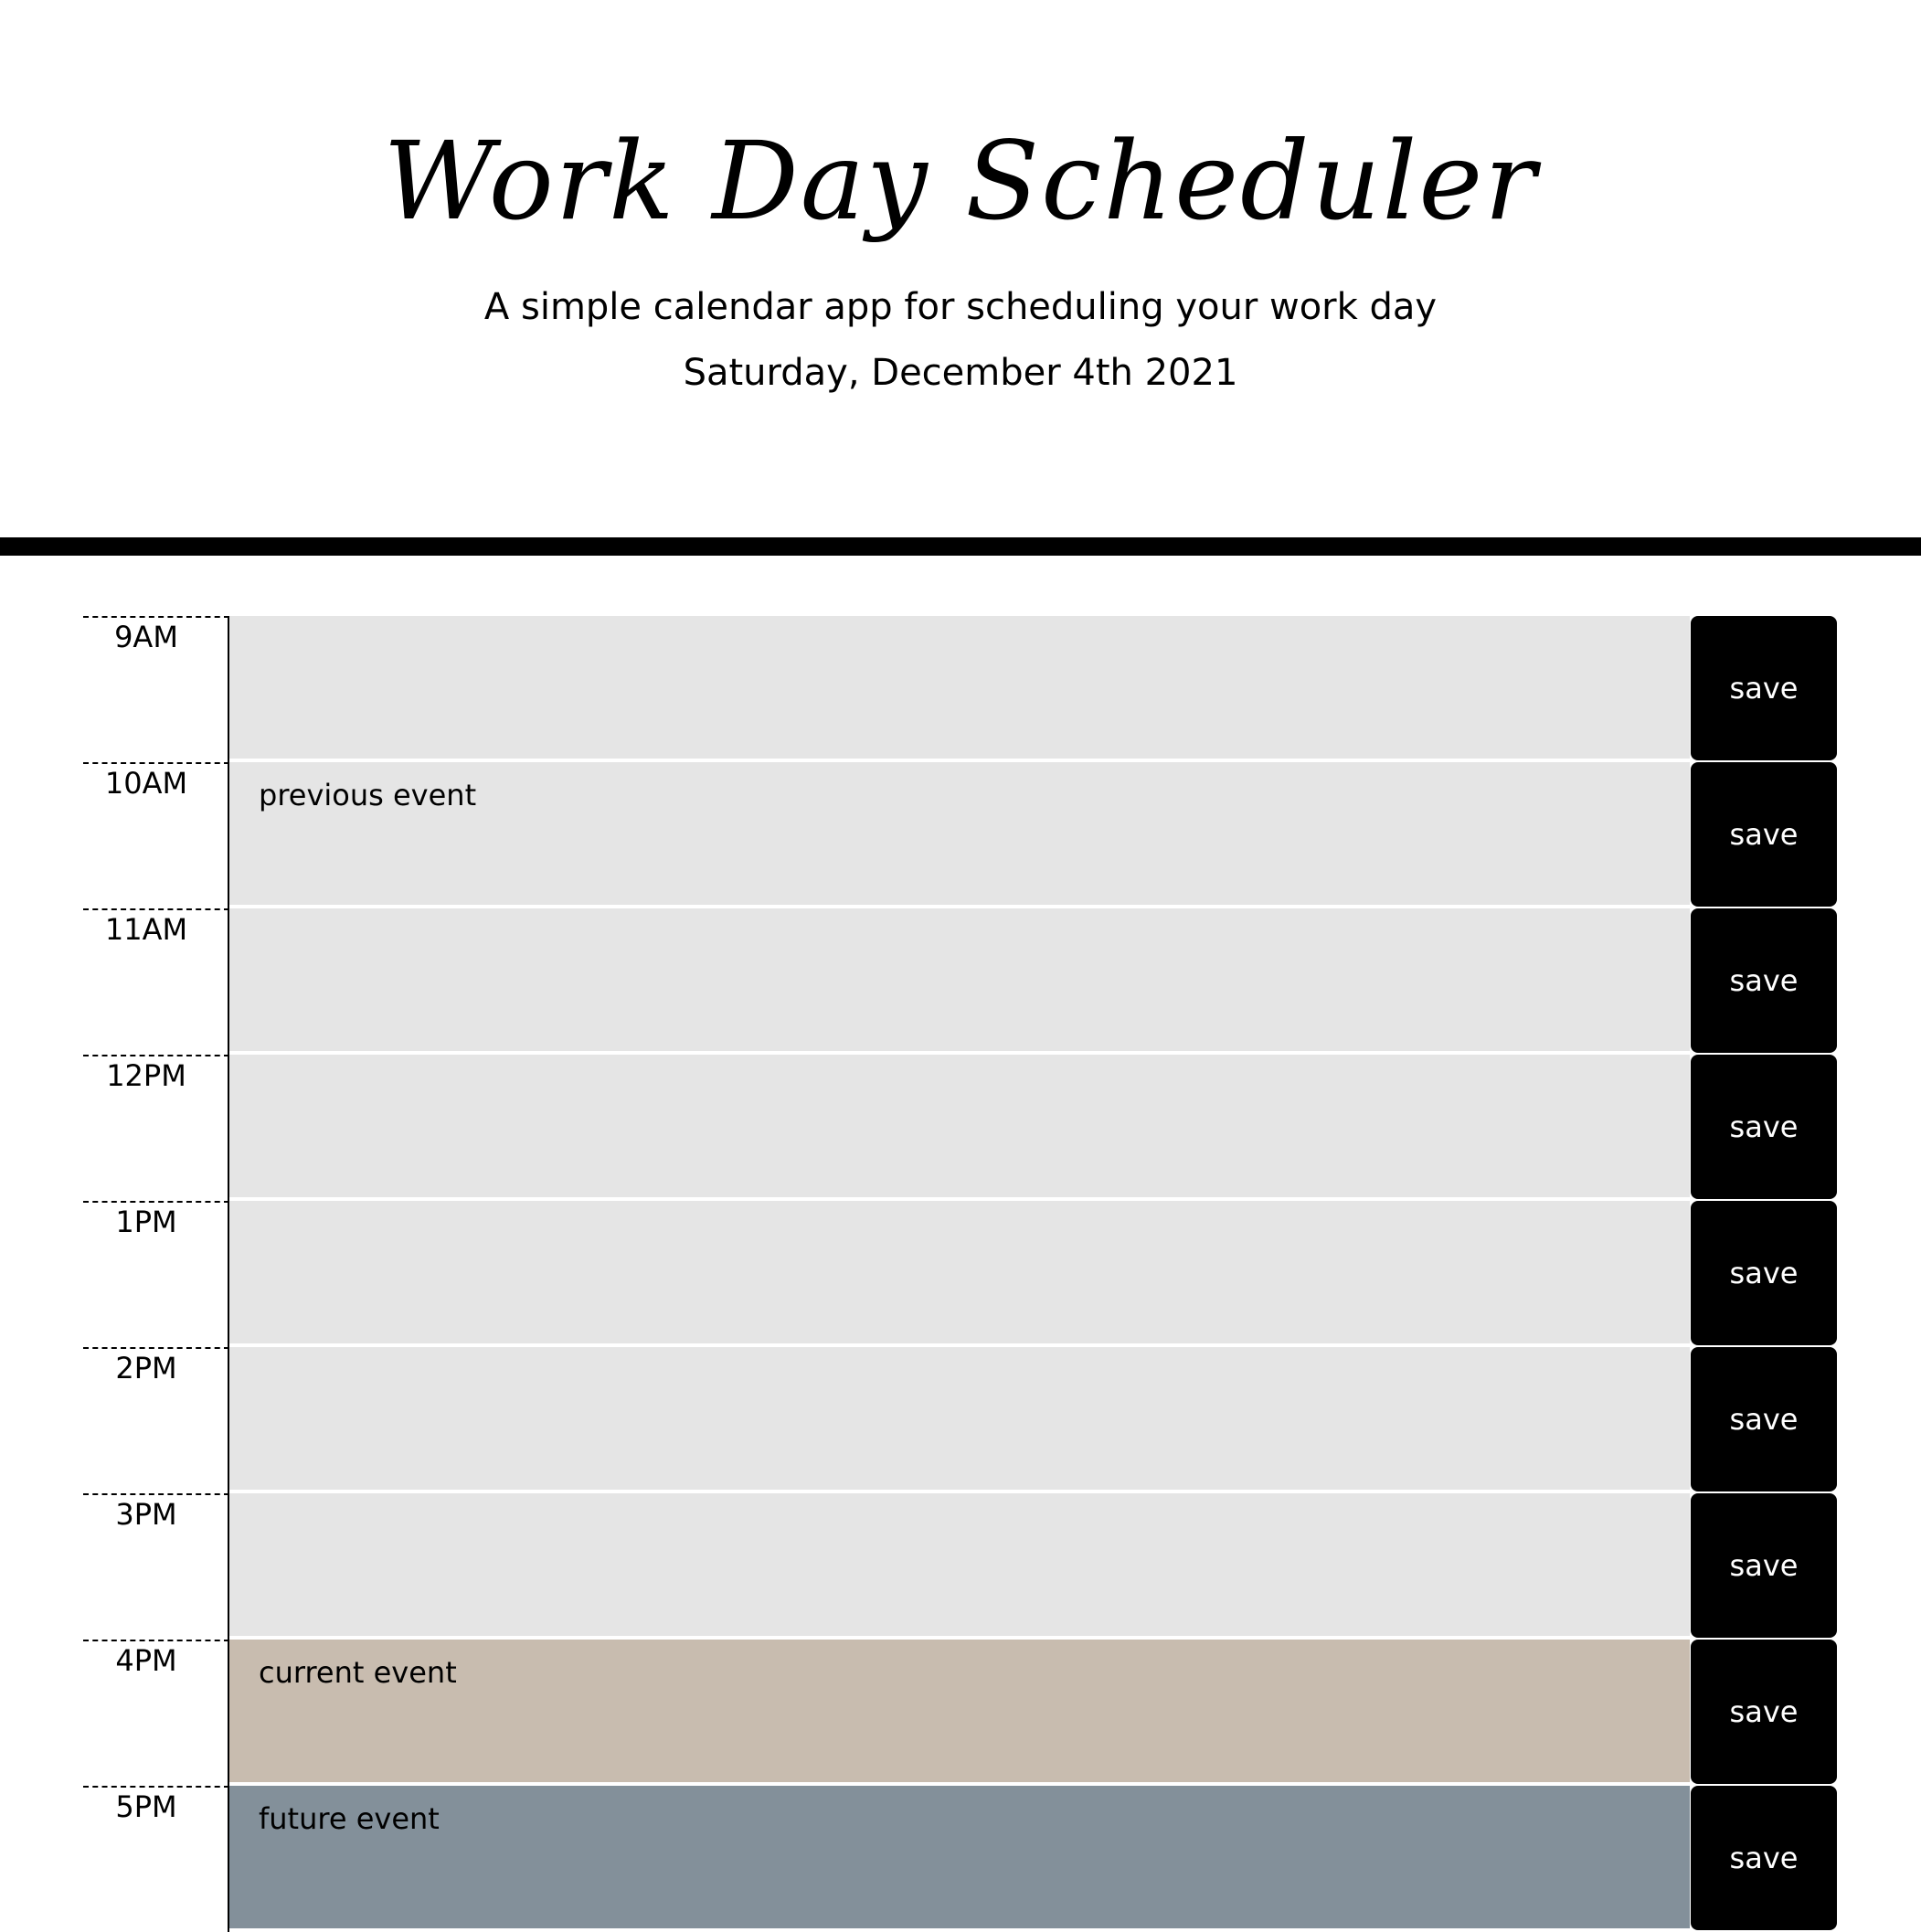 Image resolution: width=1921 pixels, height=1932 pixels. Describe the element at coordinates (156, 1128) in the screenshot. I see `hour-label: 12PM` at that location.